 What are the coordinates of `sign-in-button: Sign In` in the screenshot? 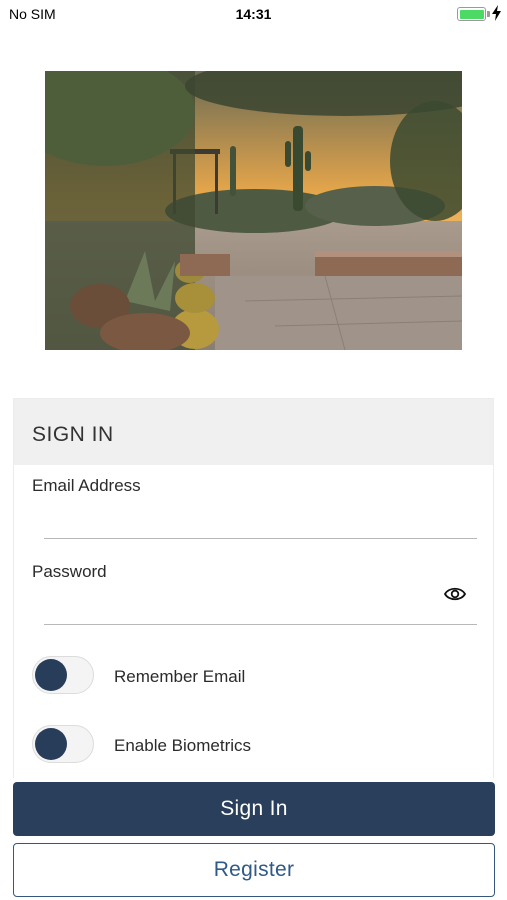 It's located at (254, 809).